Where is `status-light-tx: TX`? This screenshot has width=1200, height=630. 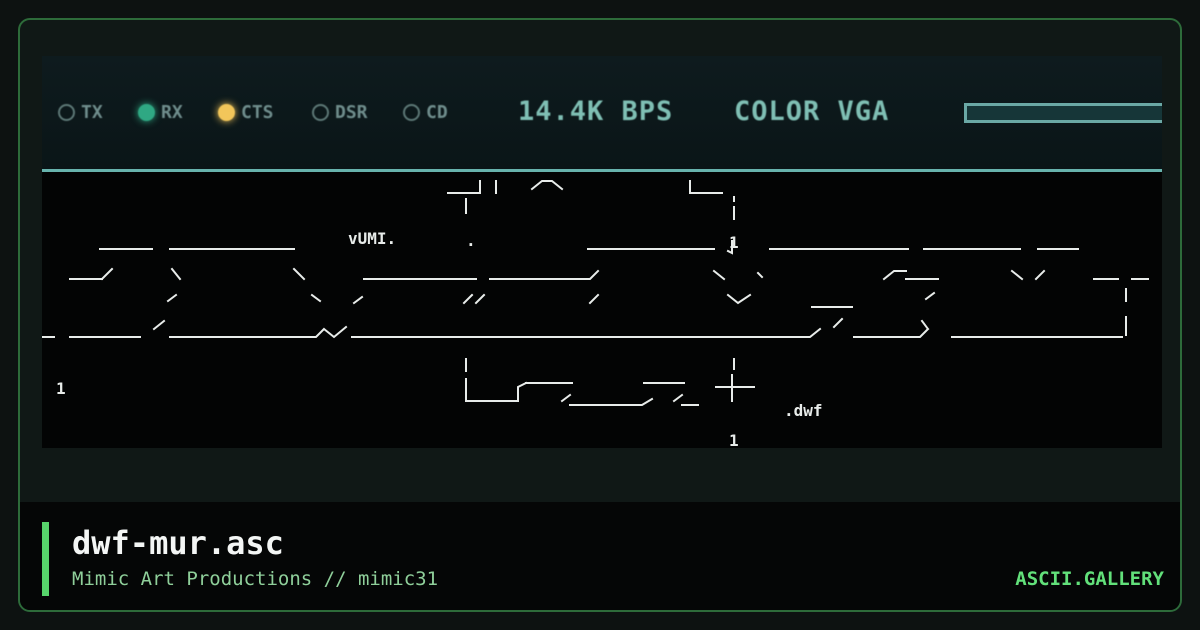
status-light-tx: TX is located at coordinates (80, 112).